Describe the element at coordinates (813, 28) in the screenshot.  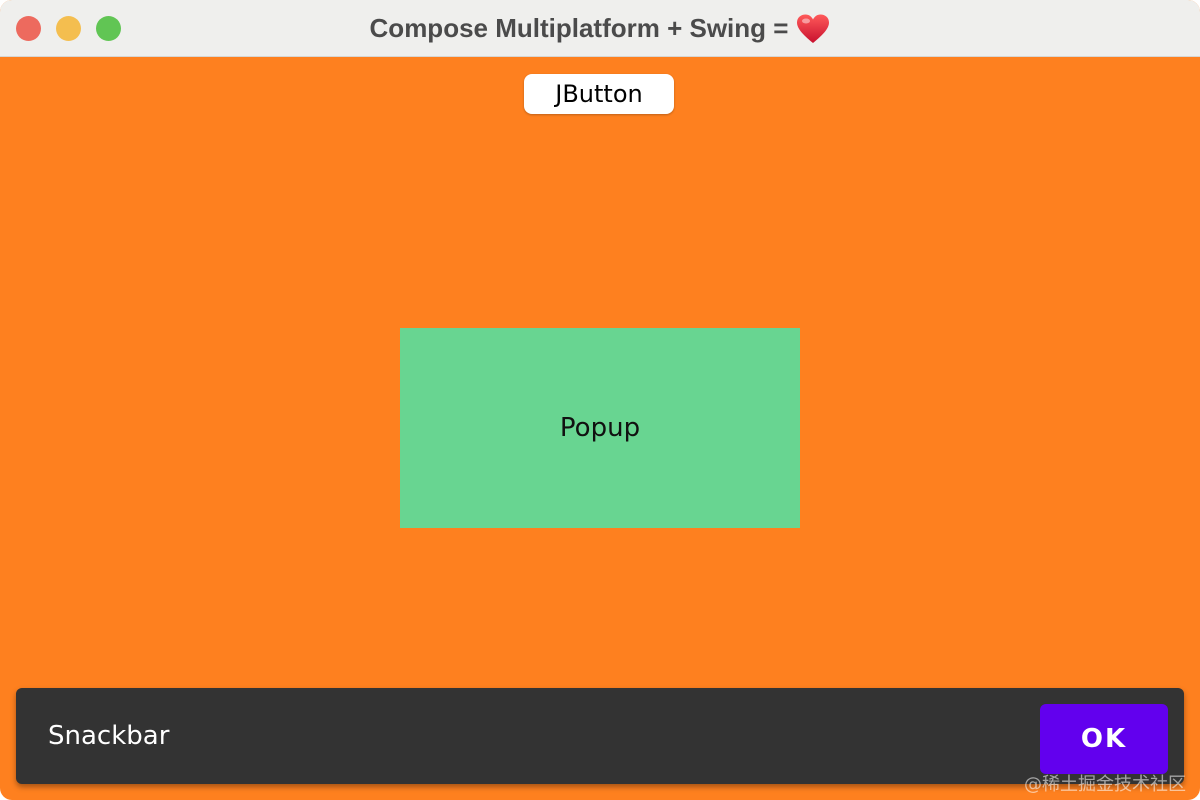
I see `heart-icon` at that location.